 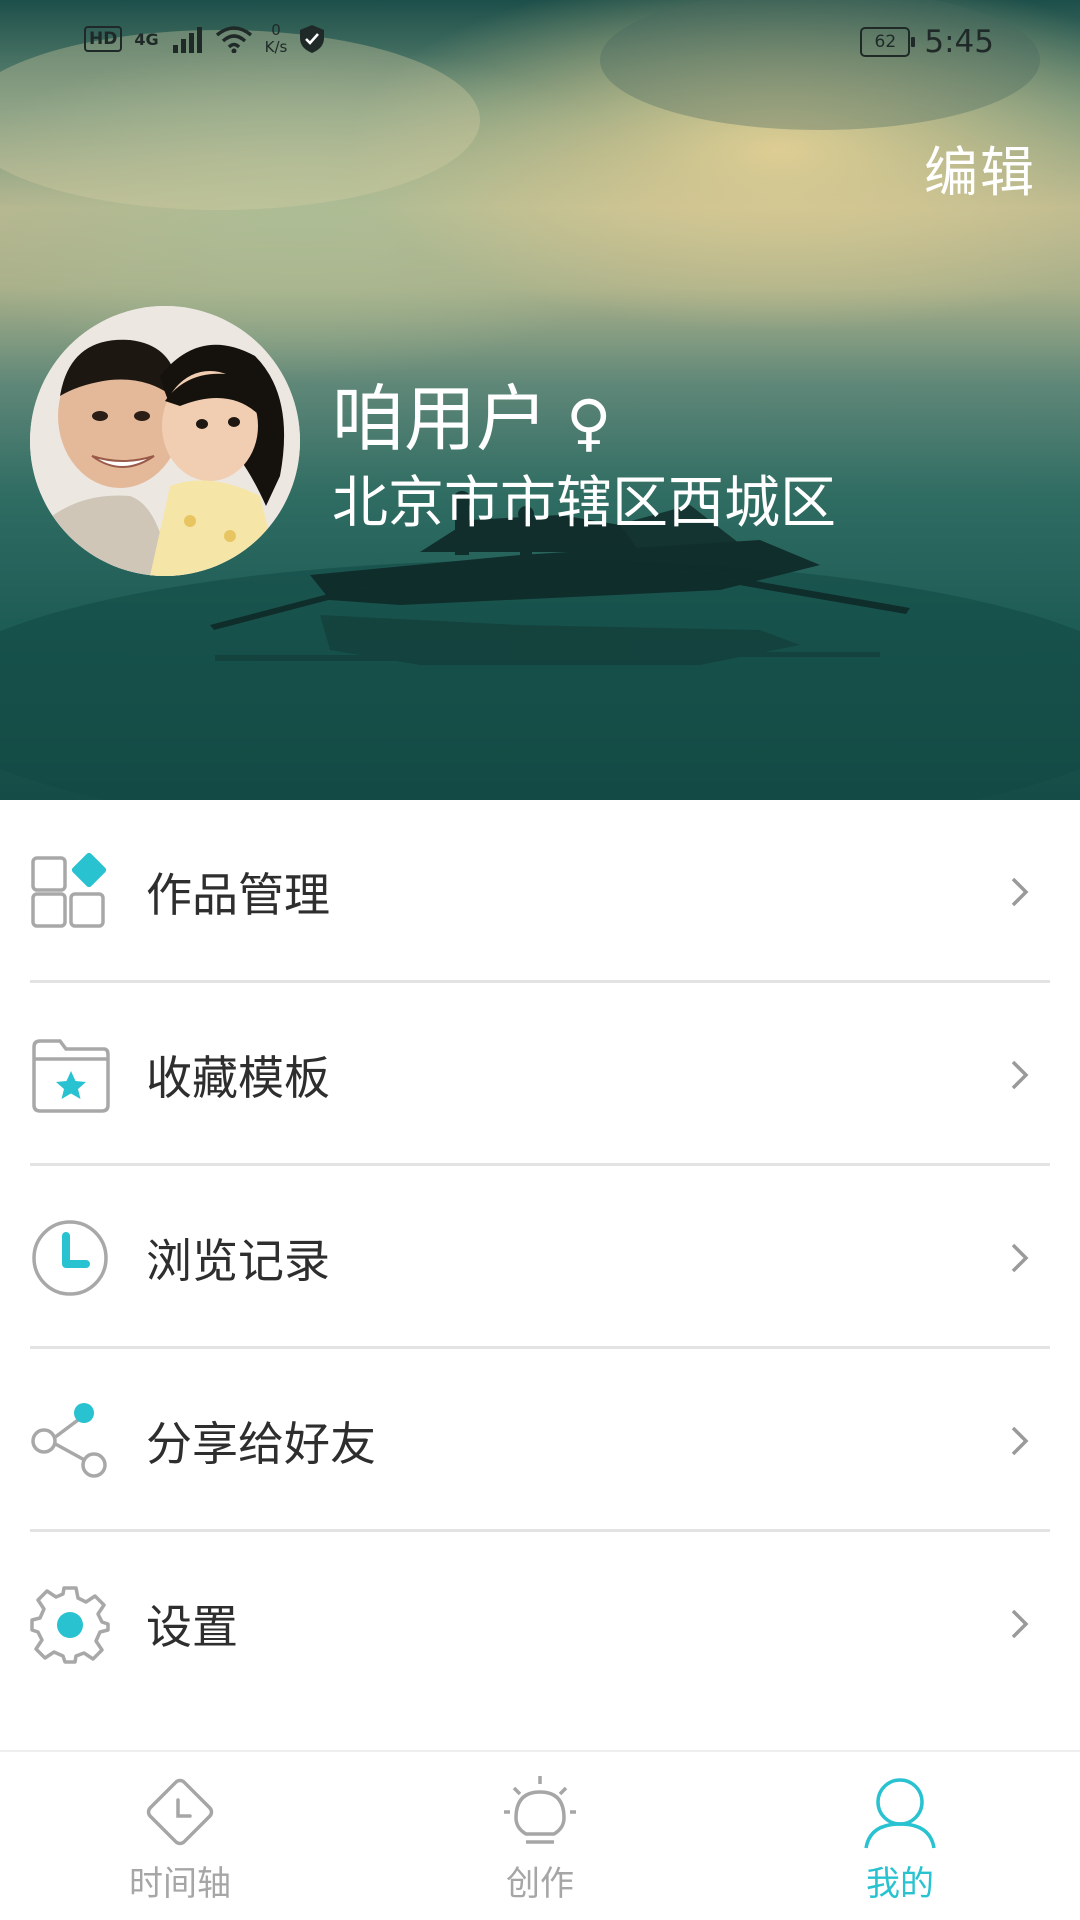 What do you see at coordinates (540, 1623) in the screenshot?
I see `menu-item-settings: 设置` at bounding box center [540, 1623].